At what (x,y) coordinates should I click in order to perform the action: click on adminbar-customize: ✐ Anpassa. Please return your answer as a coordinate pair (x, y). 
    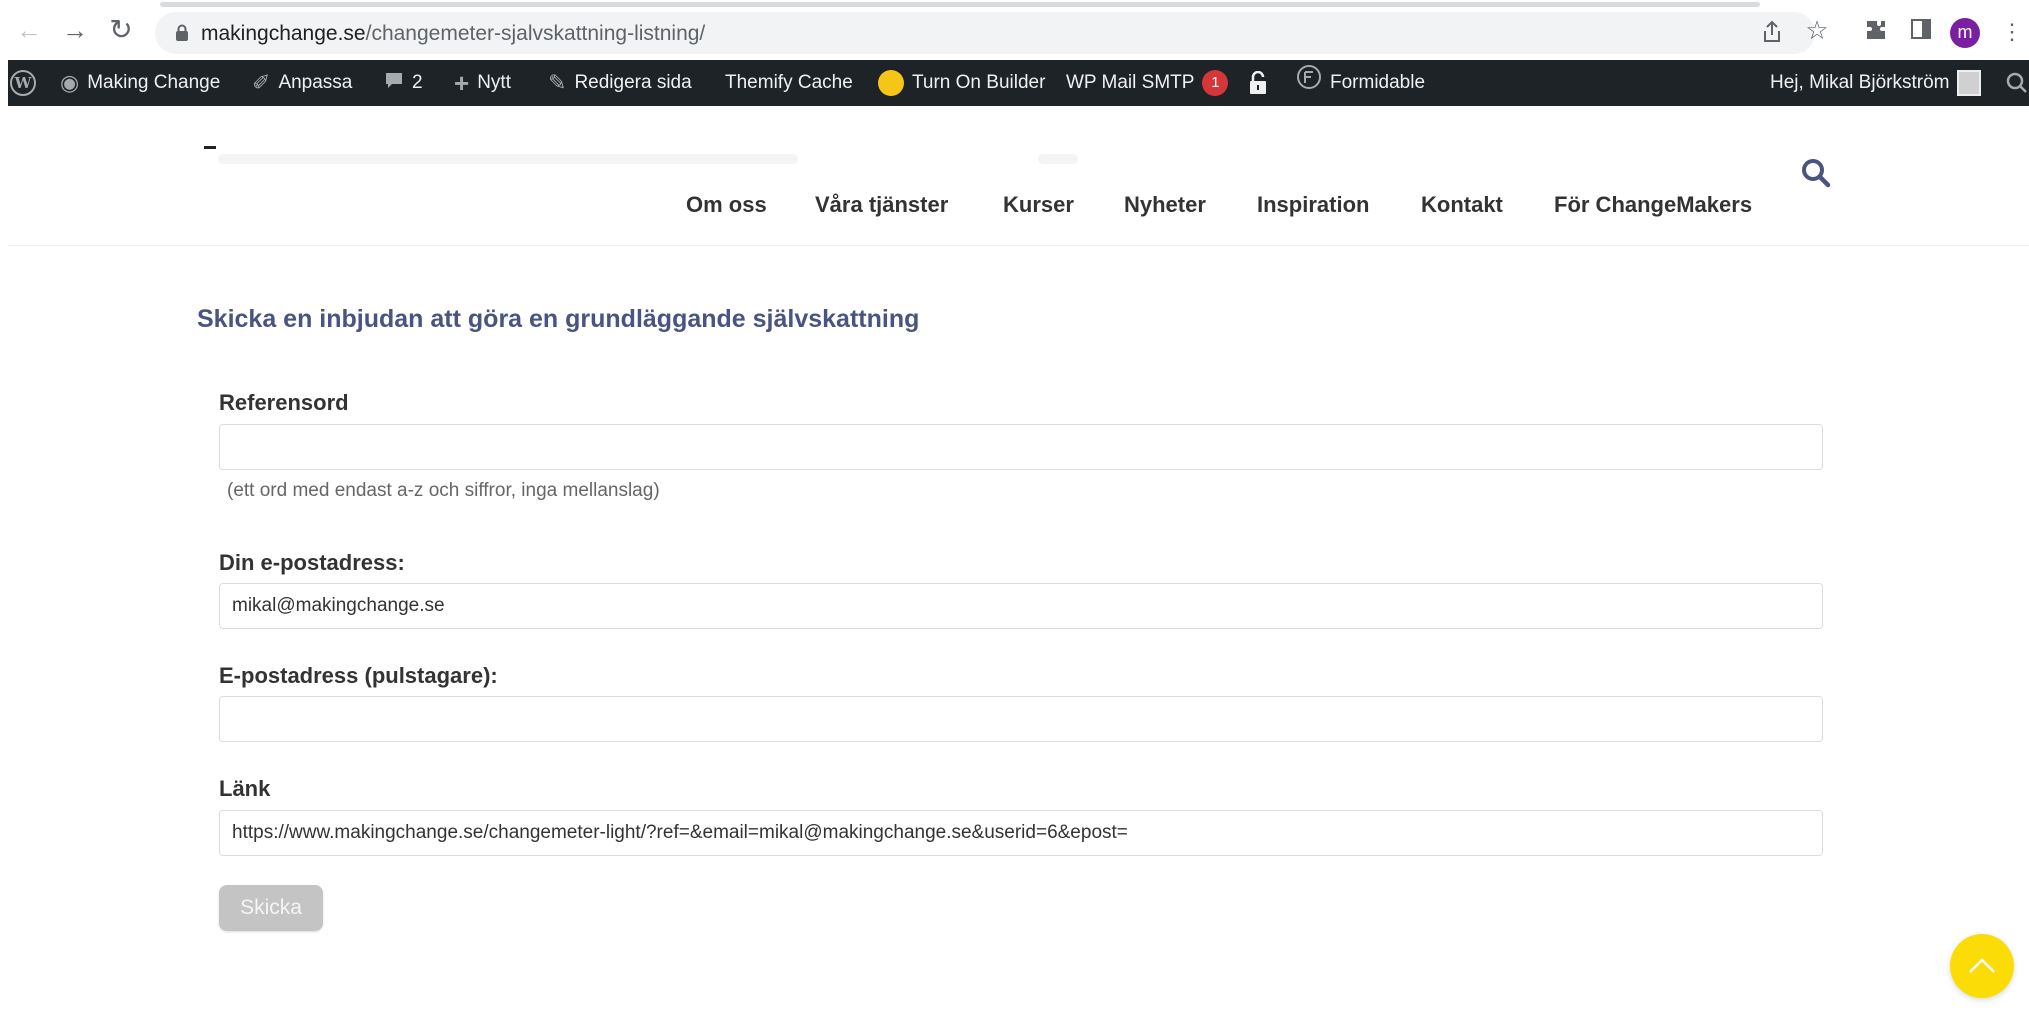
    Looking at the image, I should click on (302, 83).